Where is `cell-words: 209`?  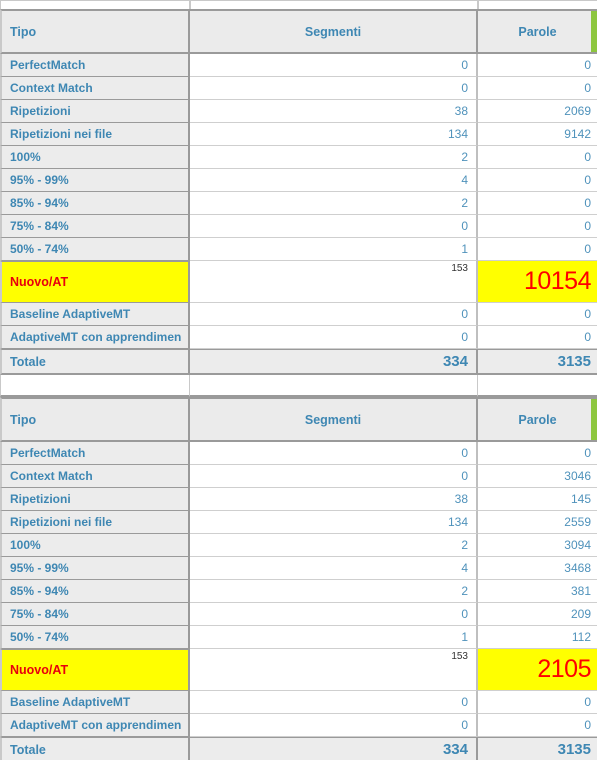 cell-words: 209 is located at coordinates (537, 614).